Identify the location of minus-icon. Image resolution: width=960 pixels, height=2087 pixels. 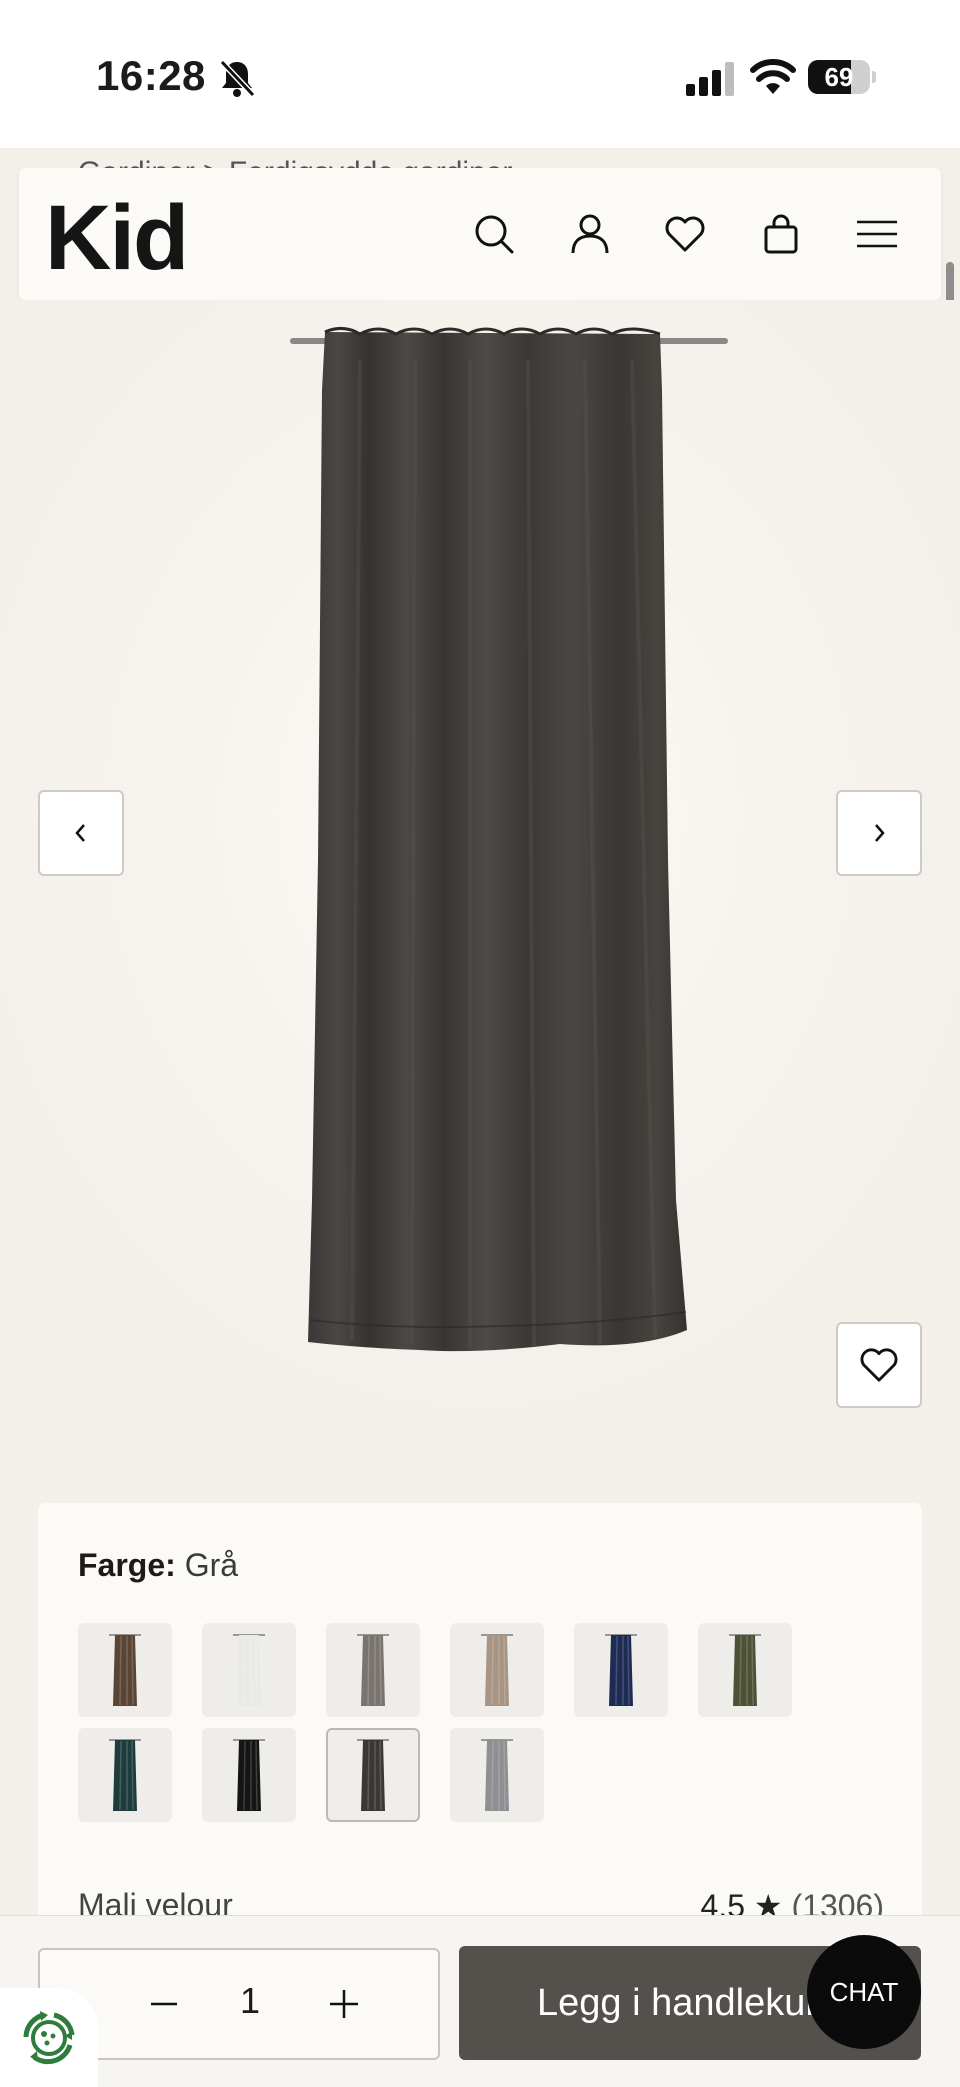
(164, 2004).